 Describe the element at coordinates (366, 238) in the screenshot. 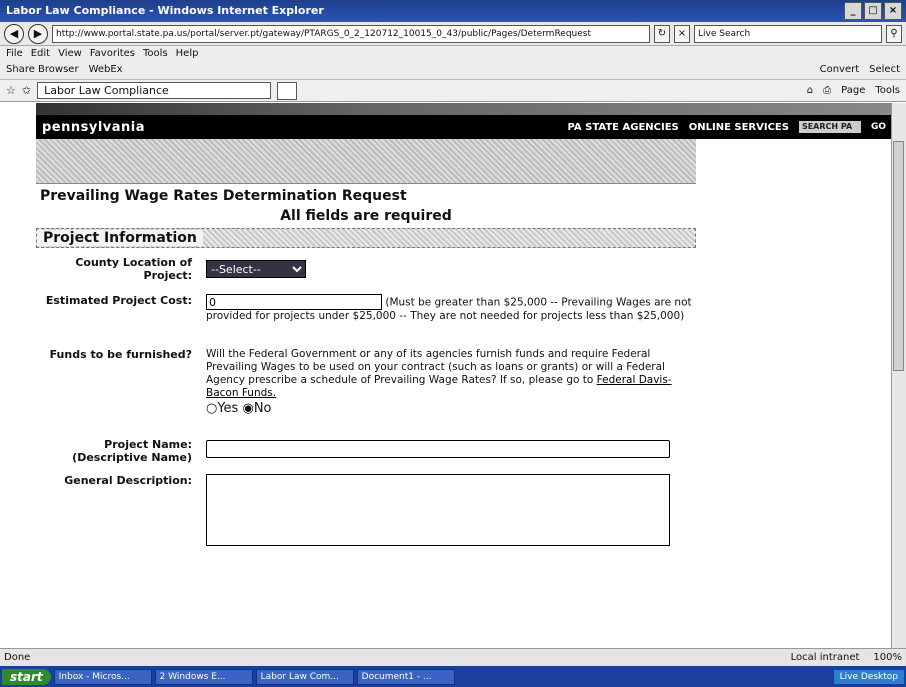

I see `section-header: Project Information` at that location.